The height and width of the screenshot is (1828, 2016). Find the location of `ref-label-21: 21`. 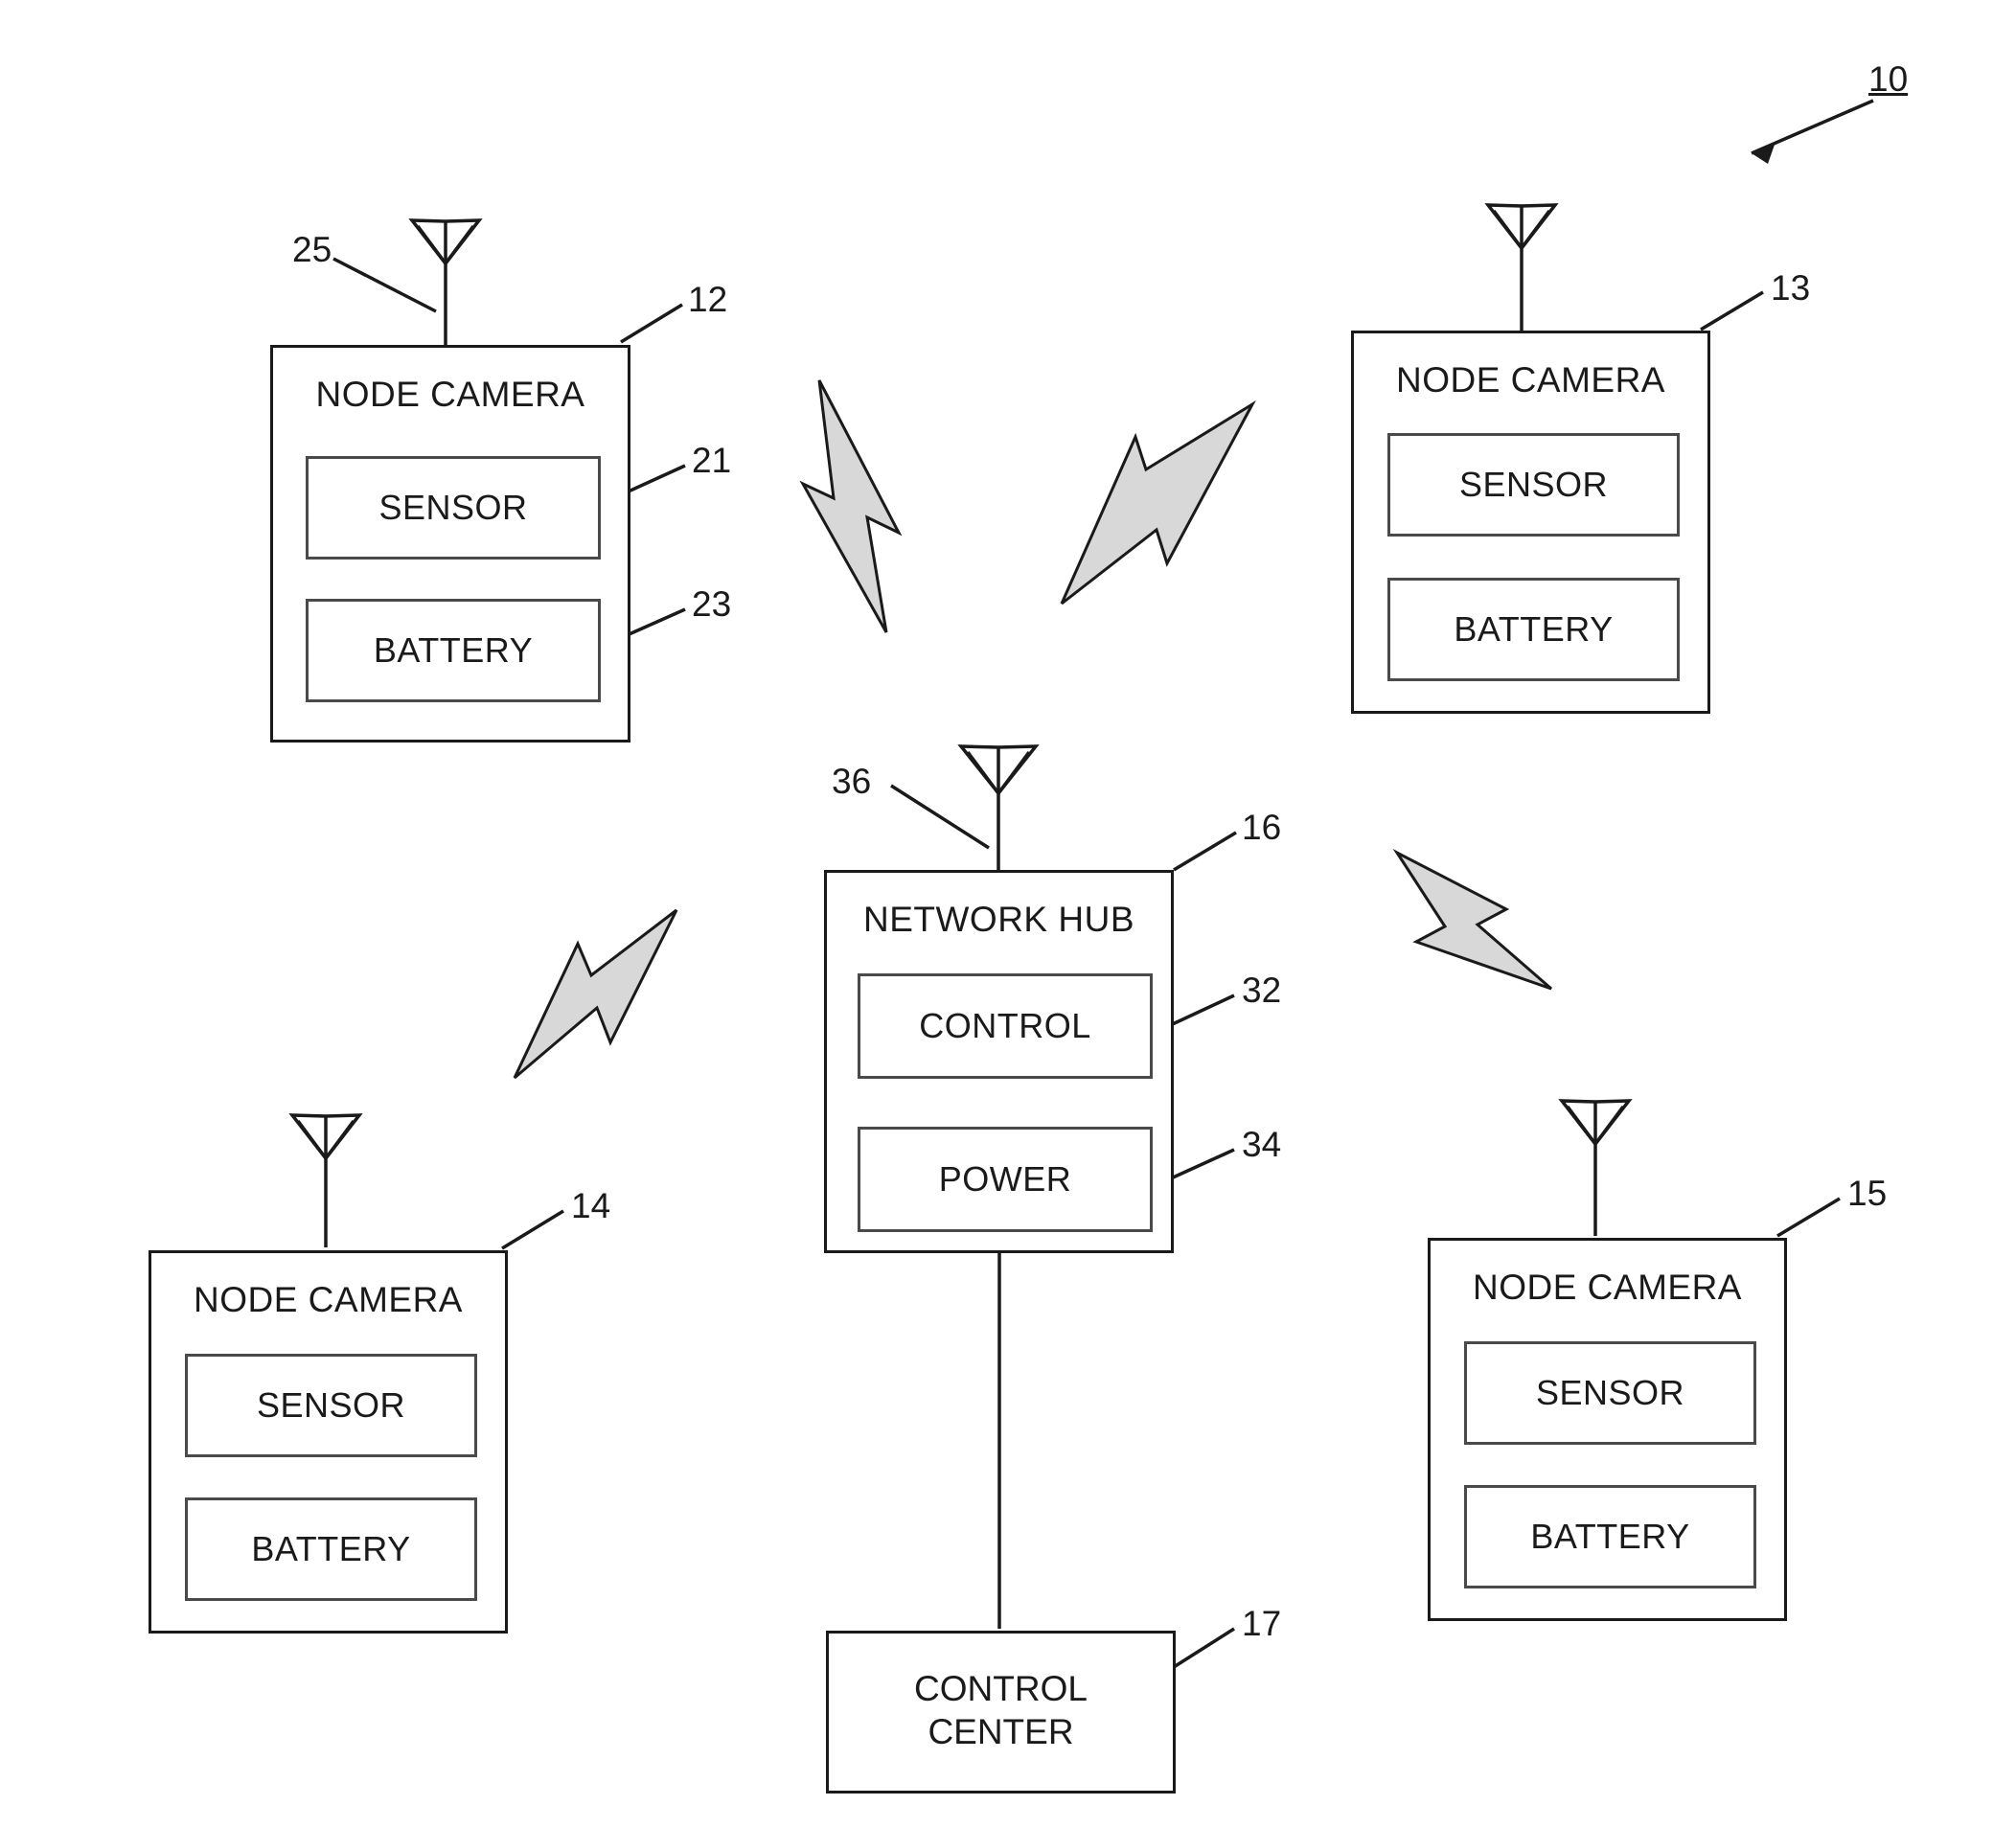

ref-label-21: 21 is located at coordinates (712, 460).